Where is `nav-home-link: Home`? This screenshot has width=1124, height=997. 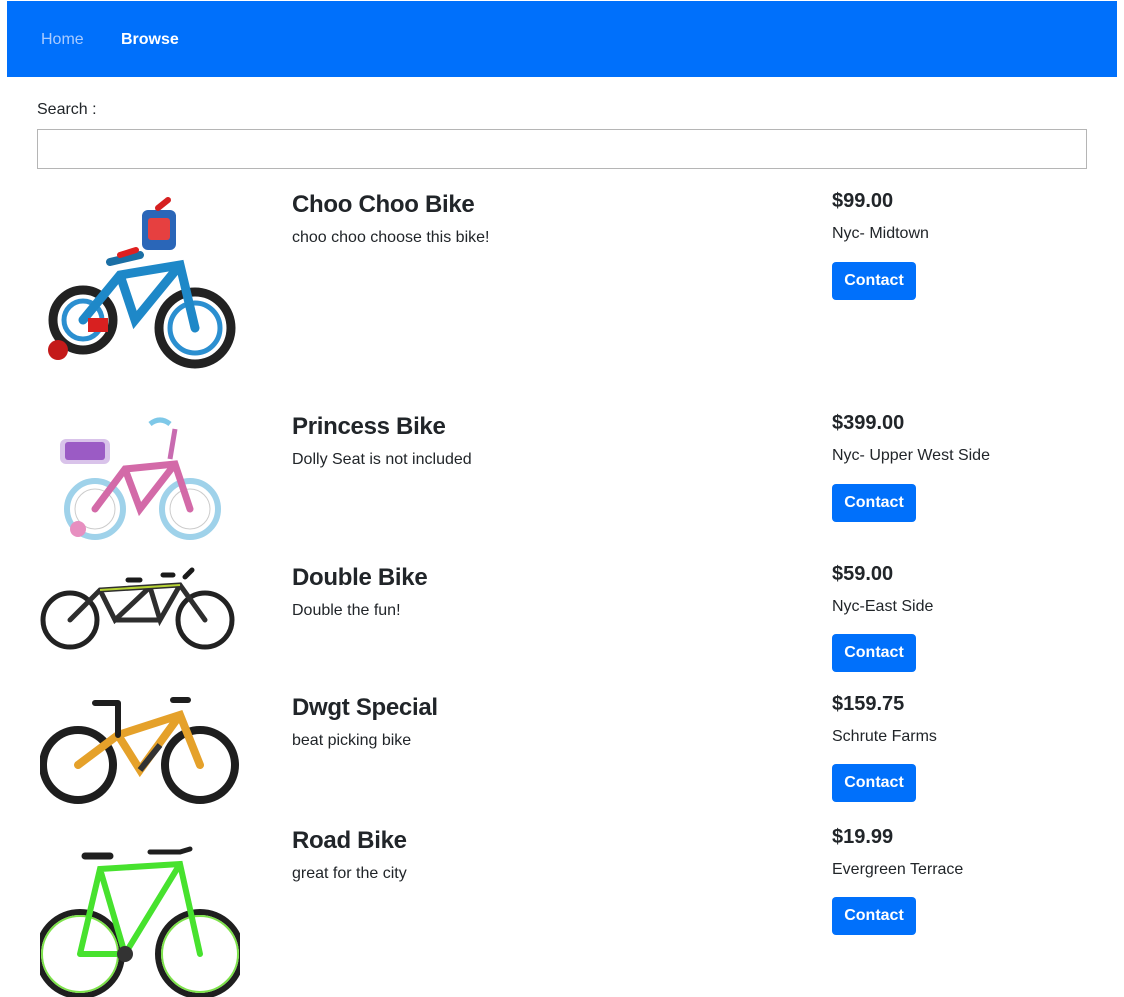
nav-home-link: Home is located at coordinates (62, 40).